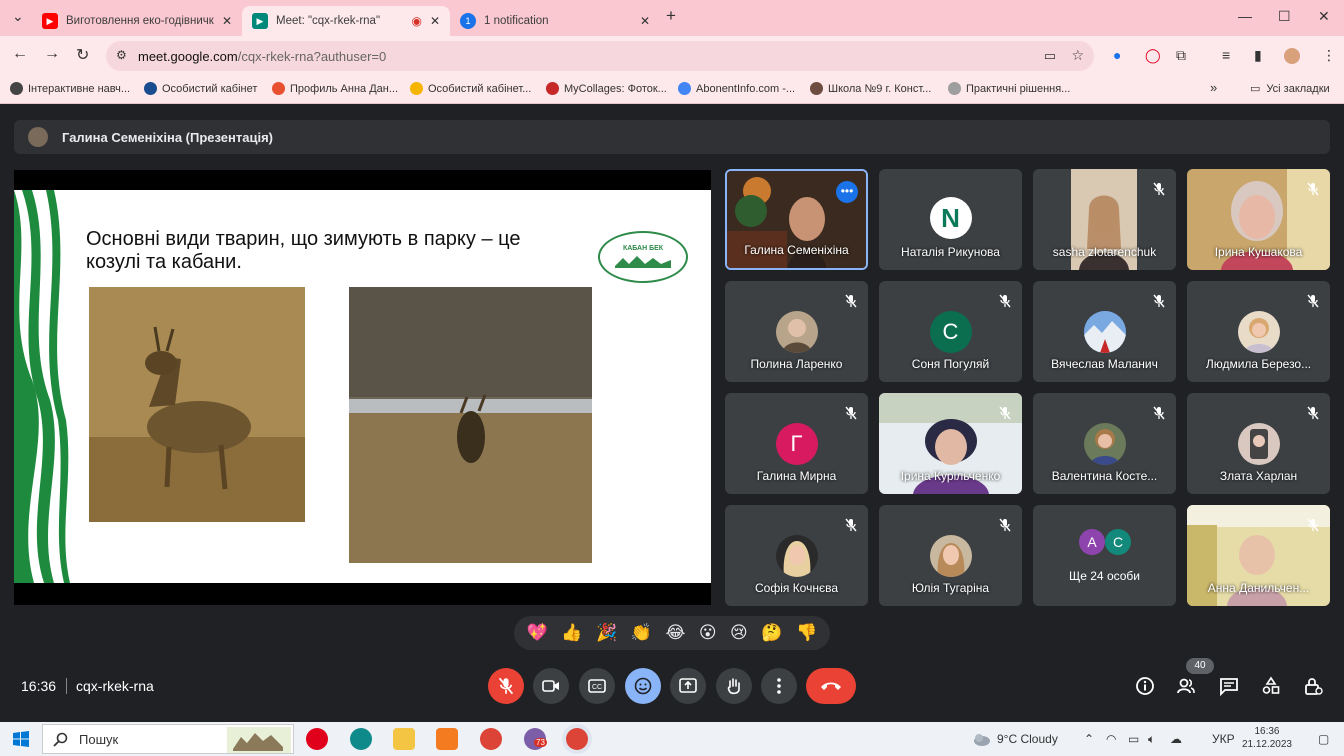 Image resolution: width=1344 pixels, height=756 pixels. Describe the element at coordinates (1258, 443) in the screenshot. I see `participant-tile: Злата Харлан` at that location.